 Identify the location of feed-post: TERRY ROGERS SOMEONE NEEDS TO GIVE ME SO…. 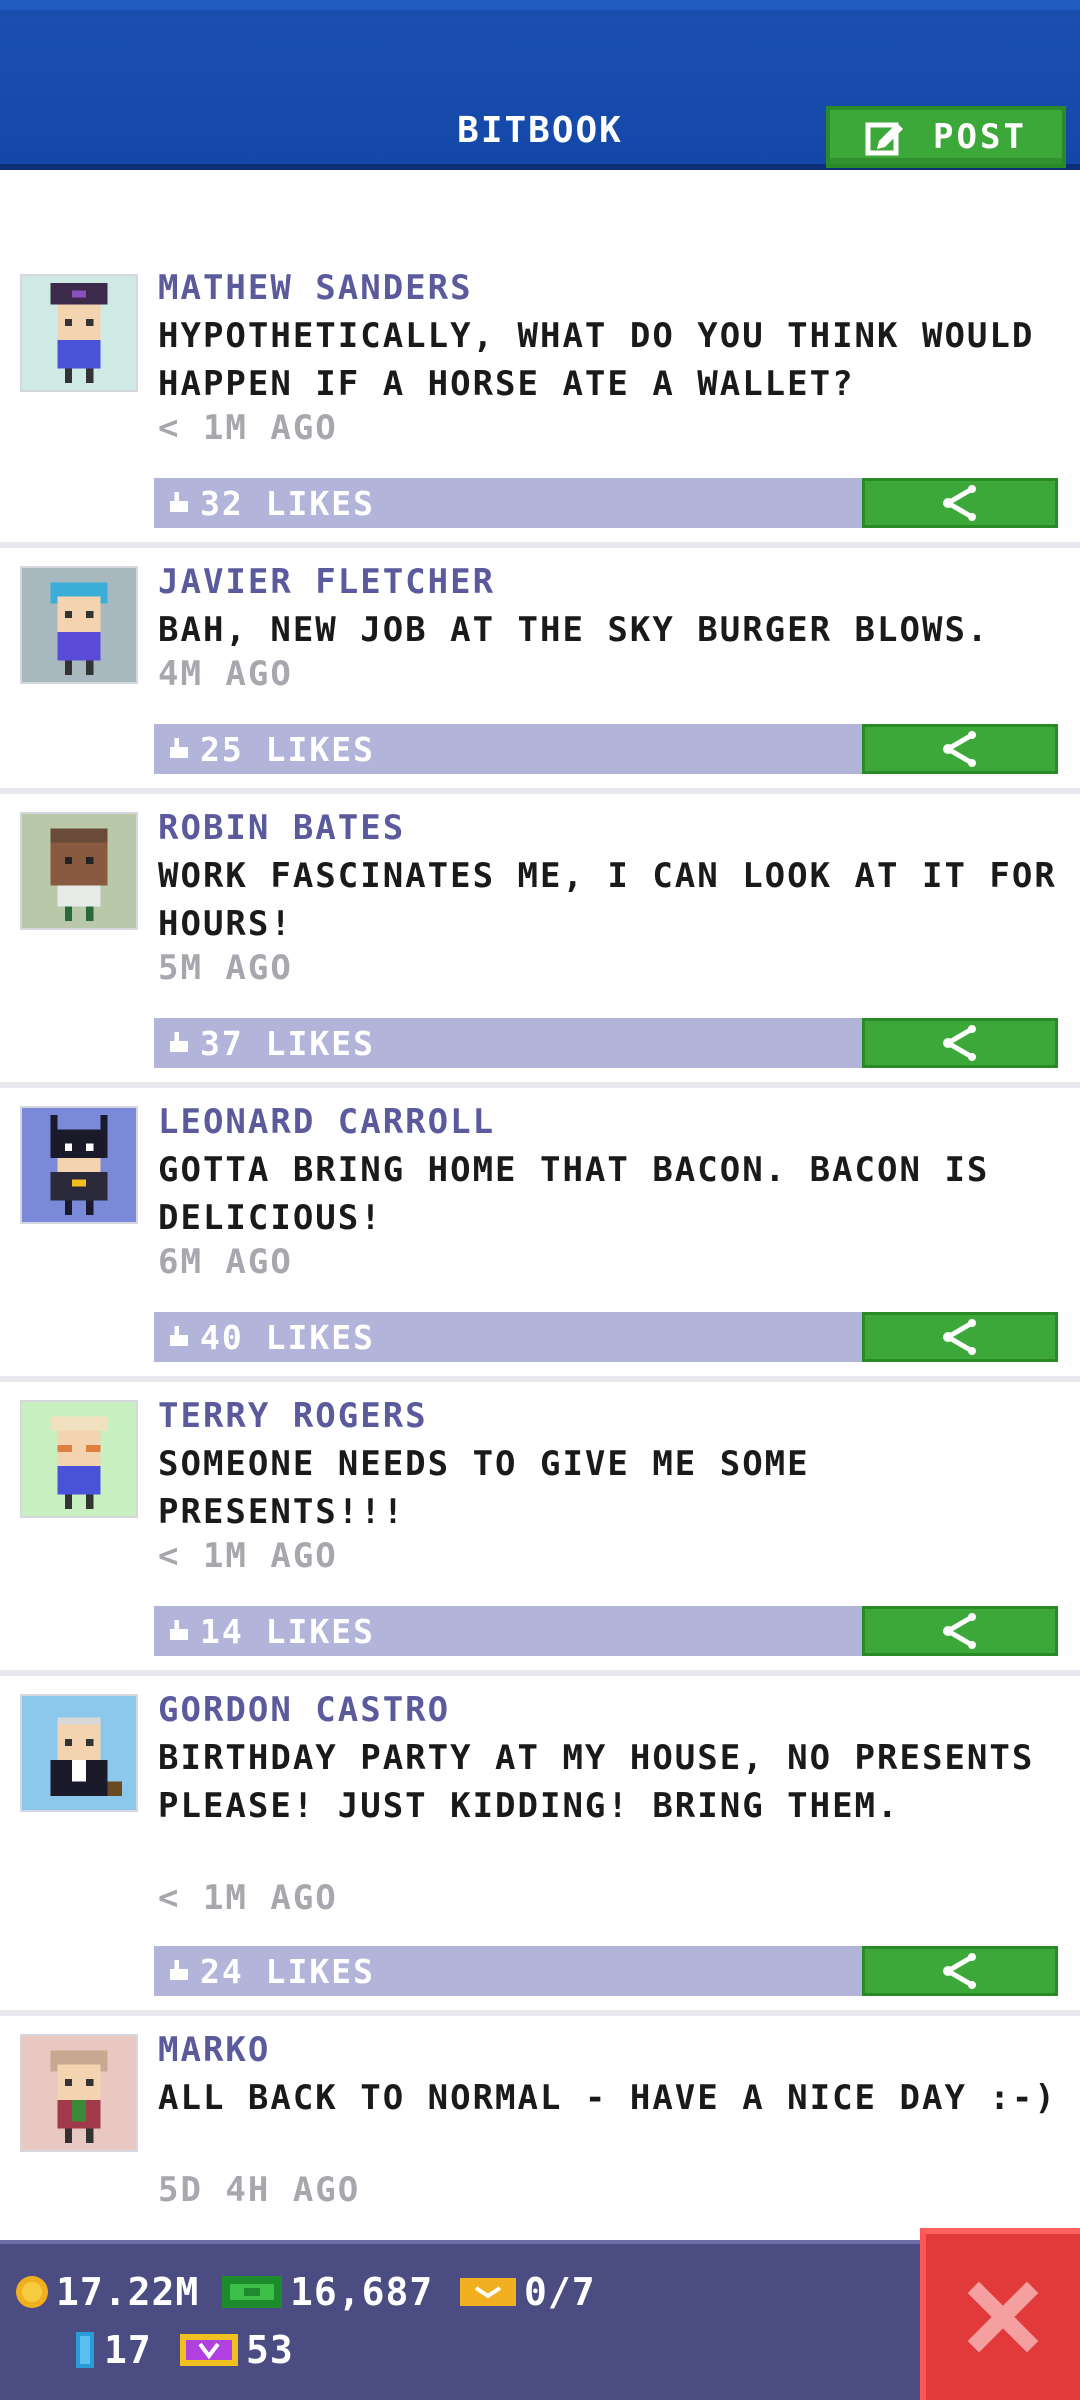
(540, 1529).